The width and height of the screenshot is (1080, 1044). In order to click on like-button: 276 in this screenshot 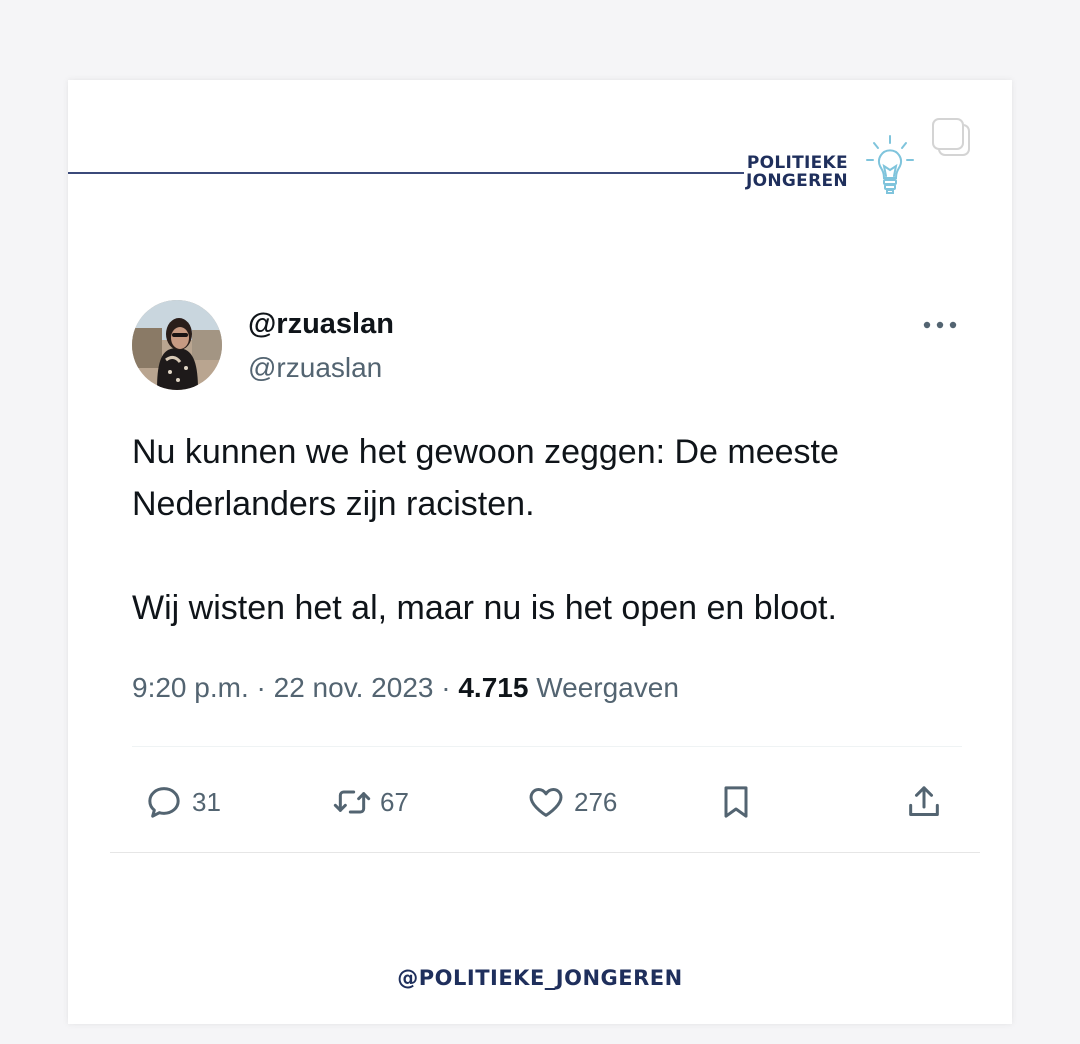, I will do `click(571, 802)`.